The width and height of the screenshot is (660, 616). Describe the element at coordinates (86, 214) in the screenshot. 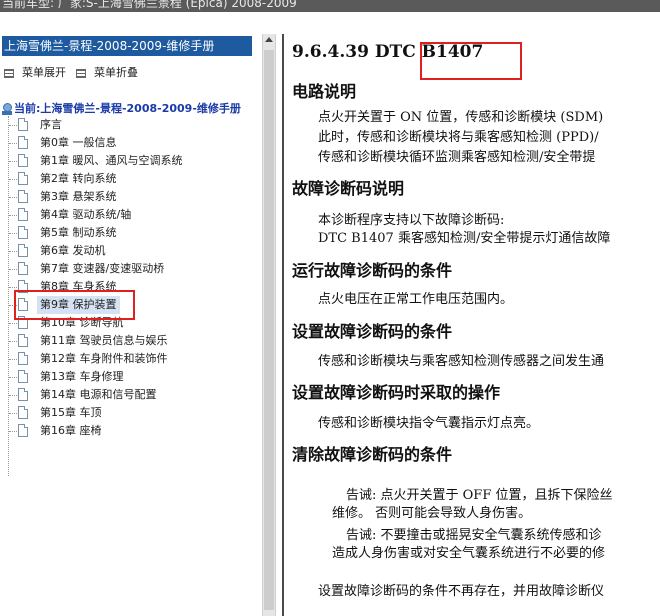

I see `tree-item-label: 第4章 驱动系统/轴` at that location.